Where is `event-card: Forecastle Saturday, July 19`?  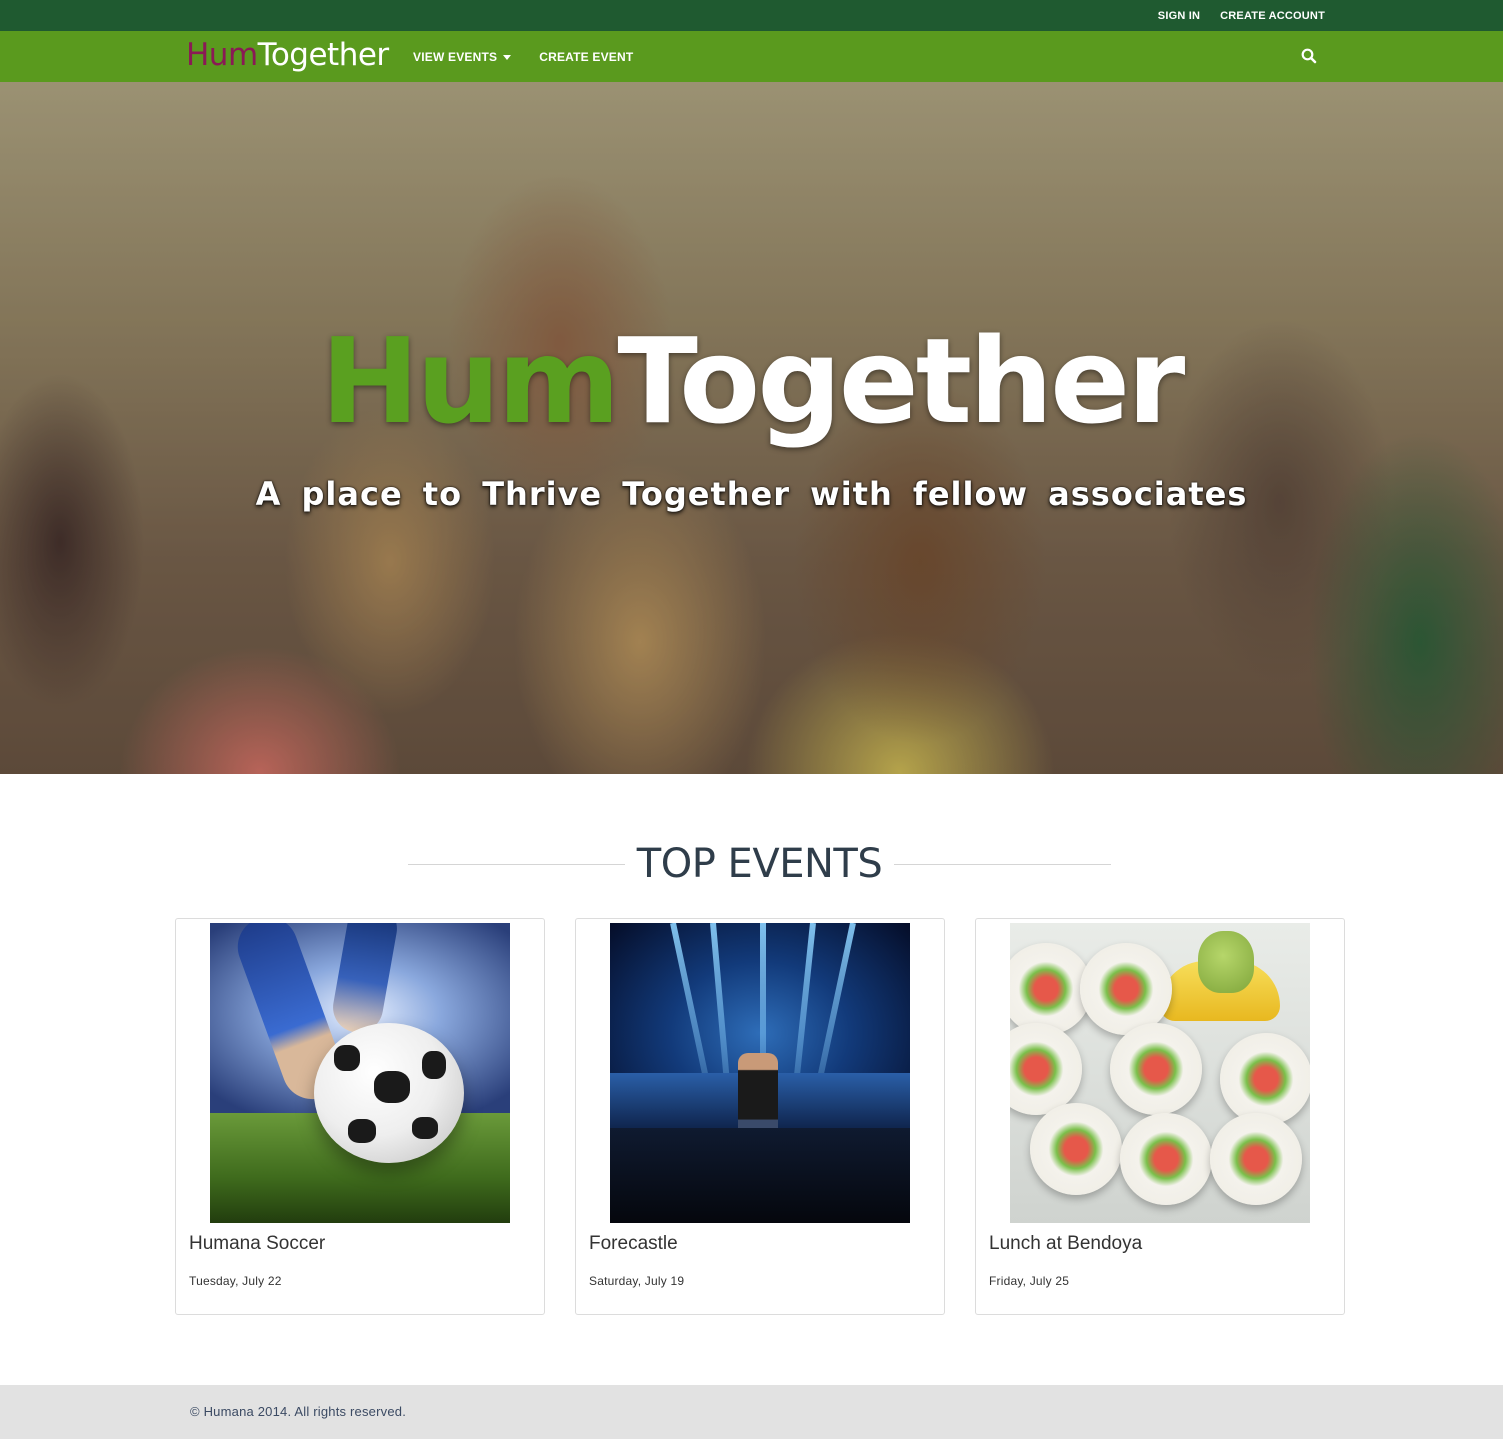 event-card: Forecastle Saturday, July 19 is located at coordinates (760, 1116).